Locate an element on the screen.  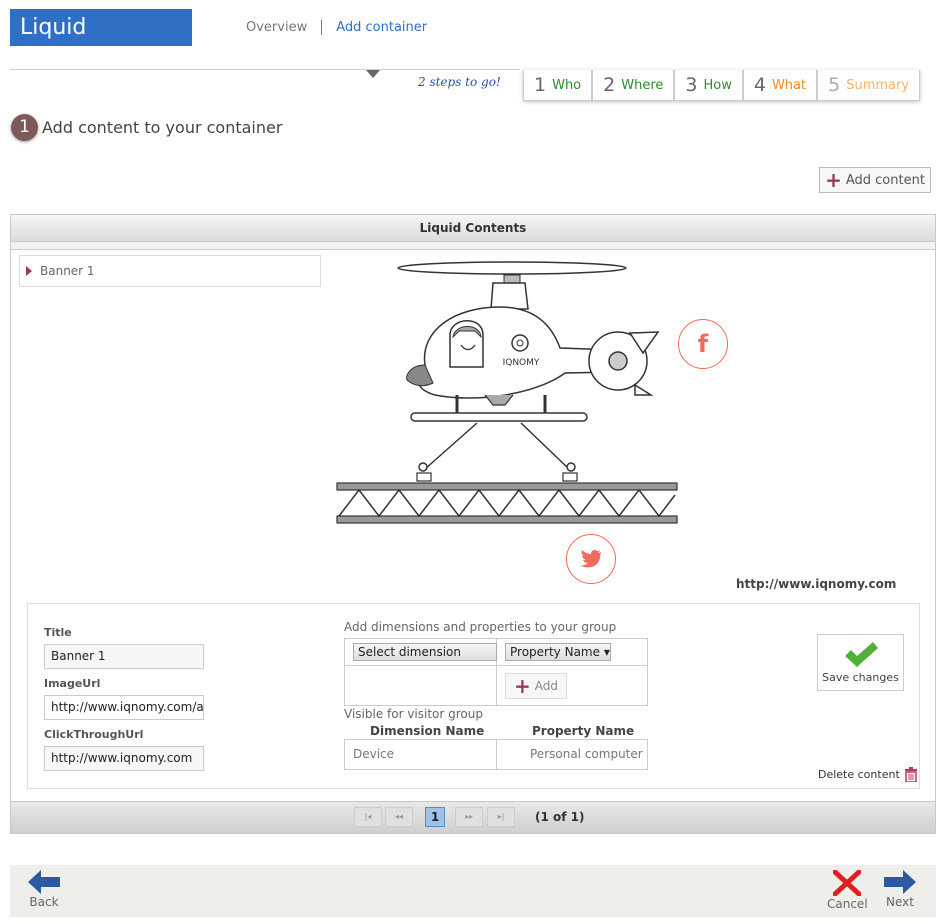
tree-item-label: Banner 1 is located at coordinates (67, 271).